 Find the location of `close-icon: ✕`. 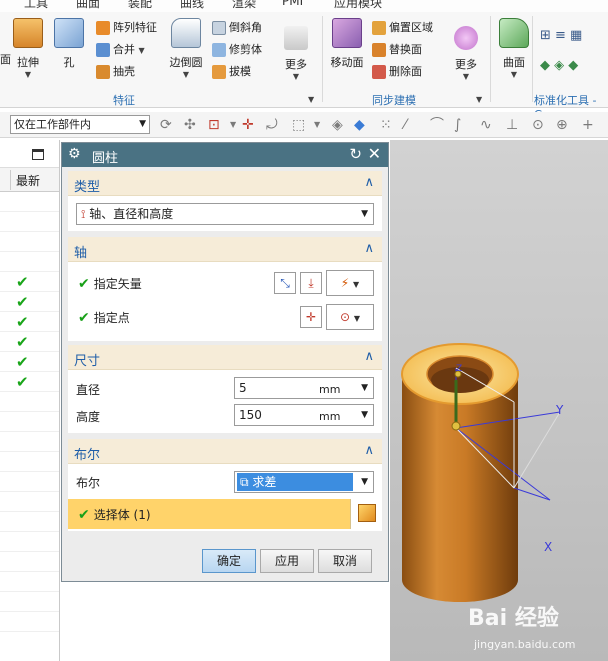

close-icon: ✕ is located at coordinates (374, 153).